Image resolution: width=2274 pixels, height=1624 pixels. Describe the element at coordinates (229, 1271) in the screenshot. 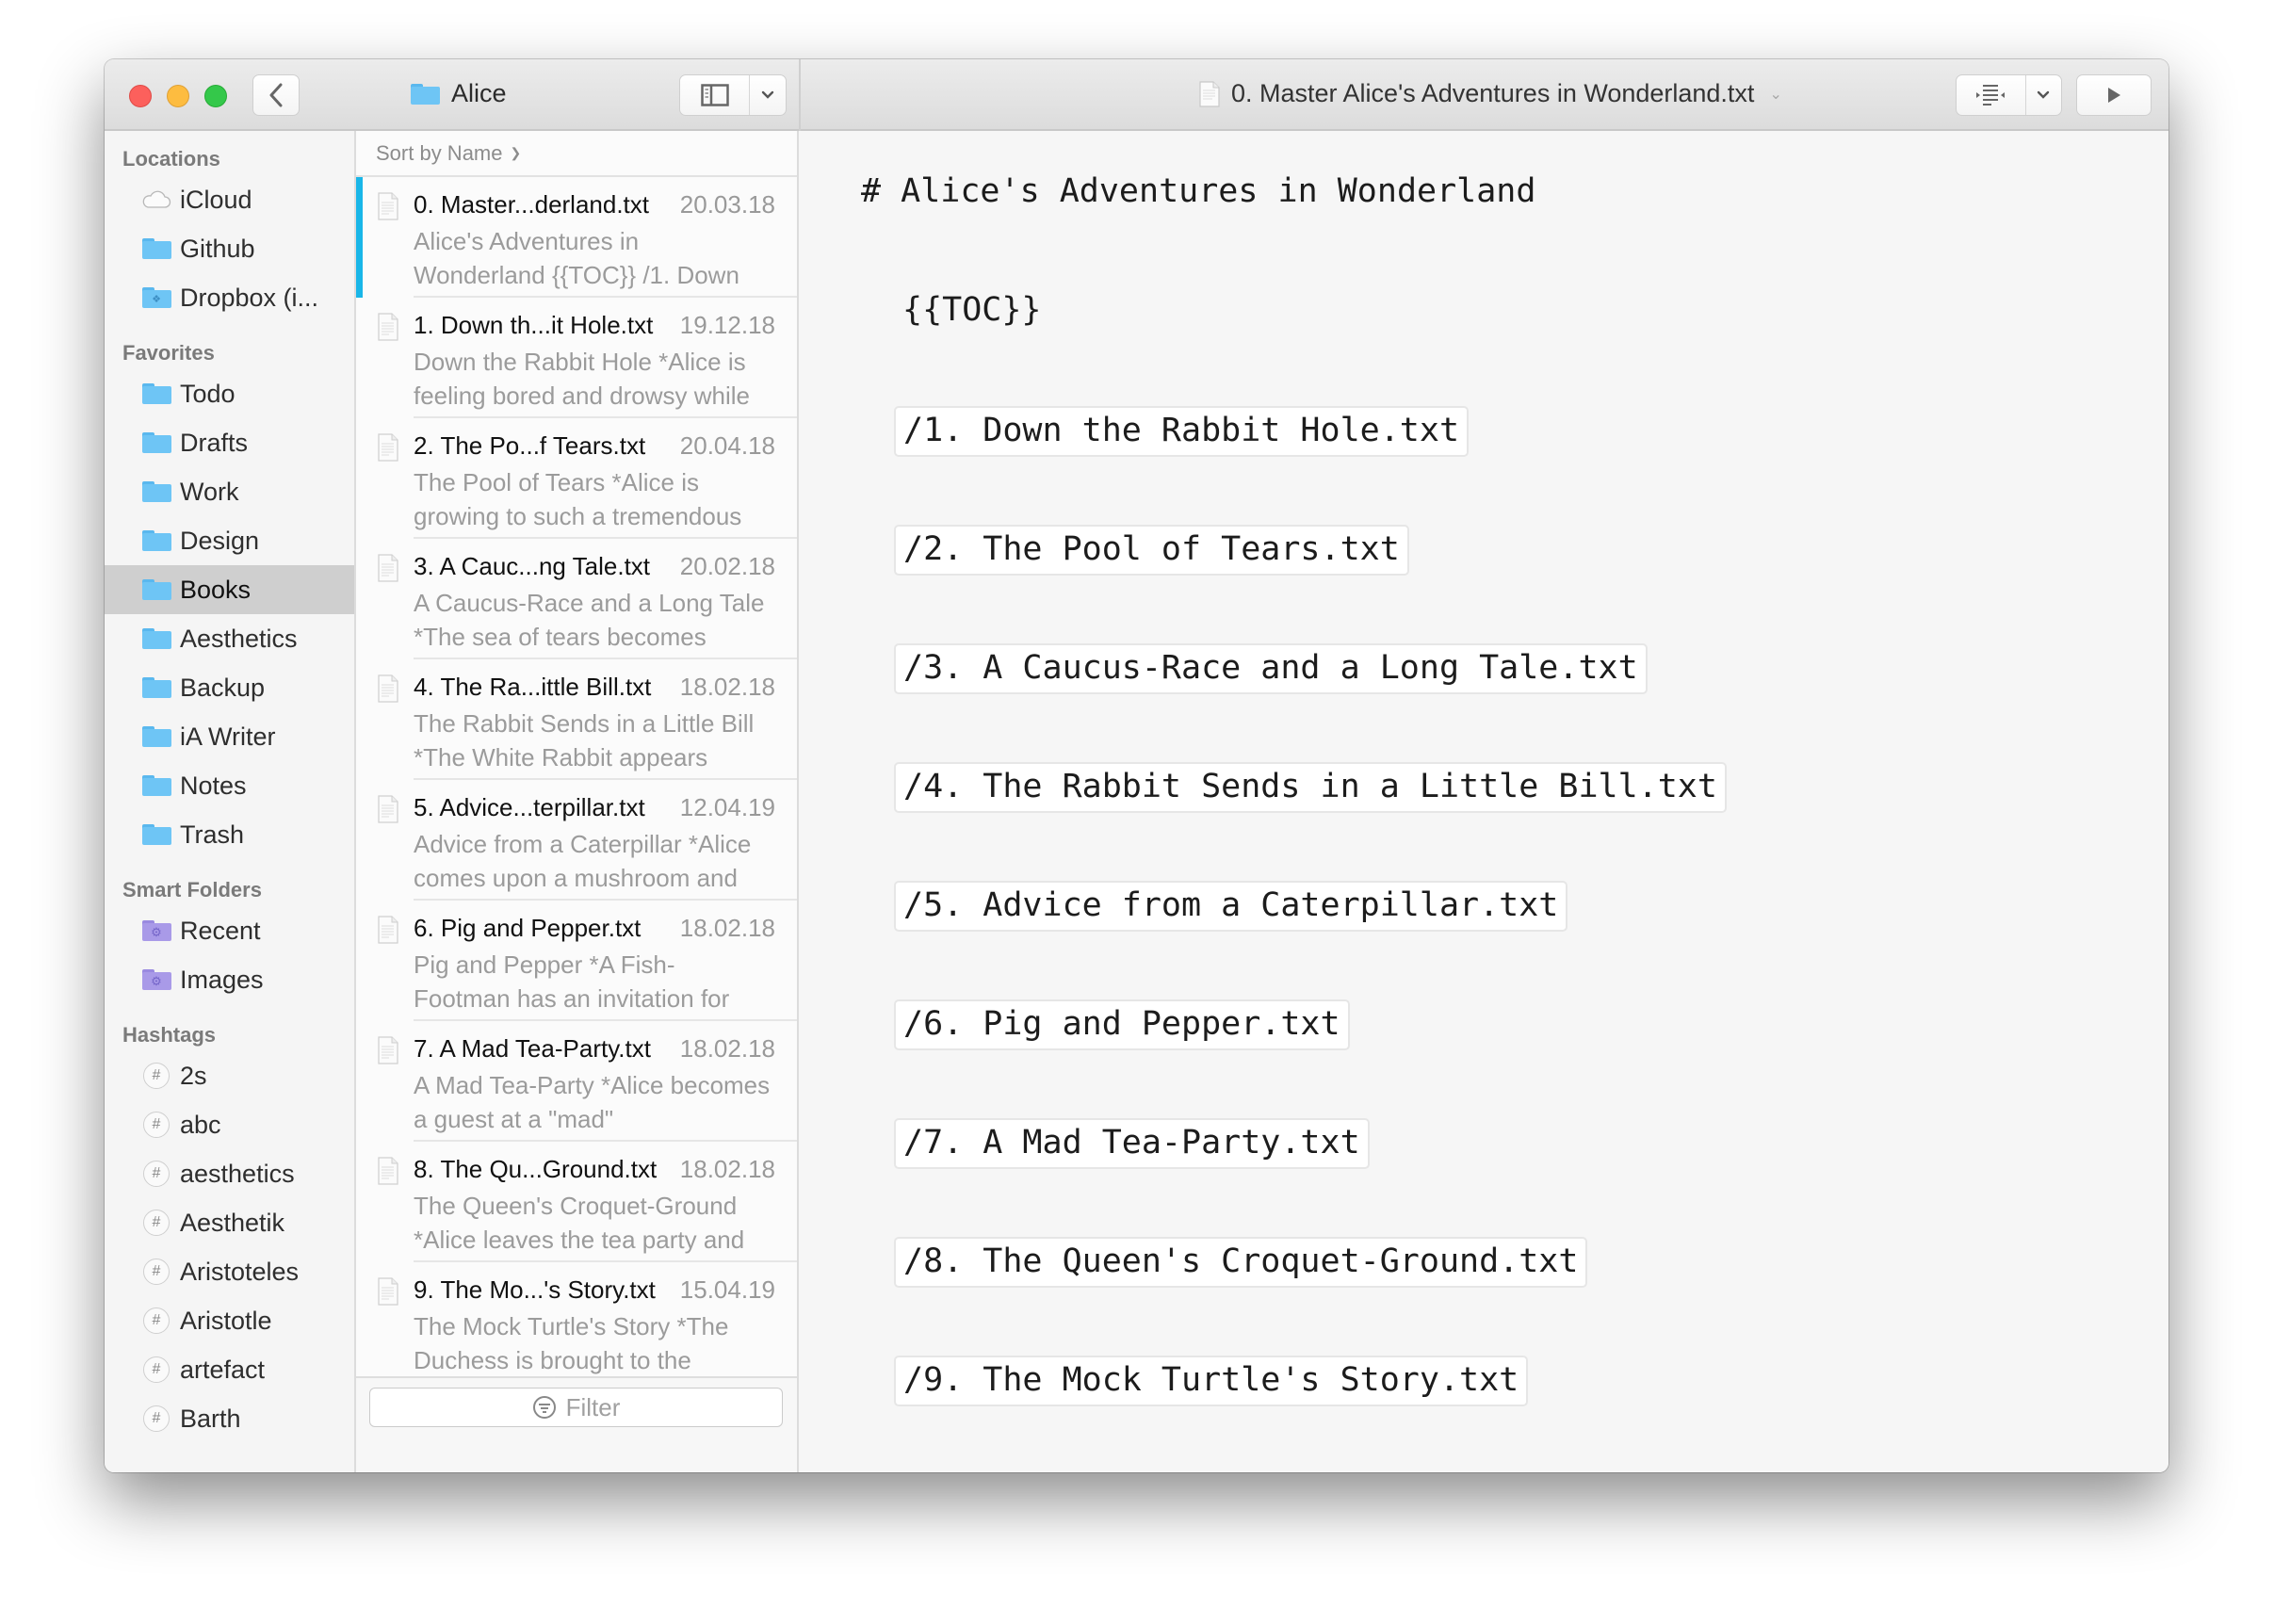

I see `sidebar-item-aristoteles: # Aristoteles` at that location.